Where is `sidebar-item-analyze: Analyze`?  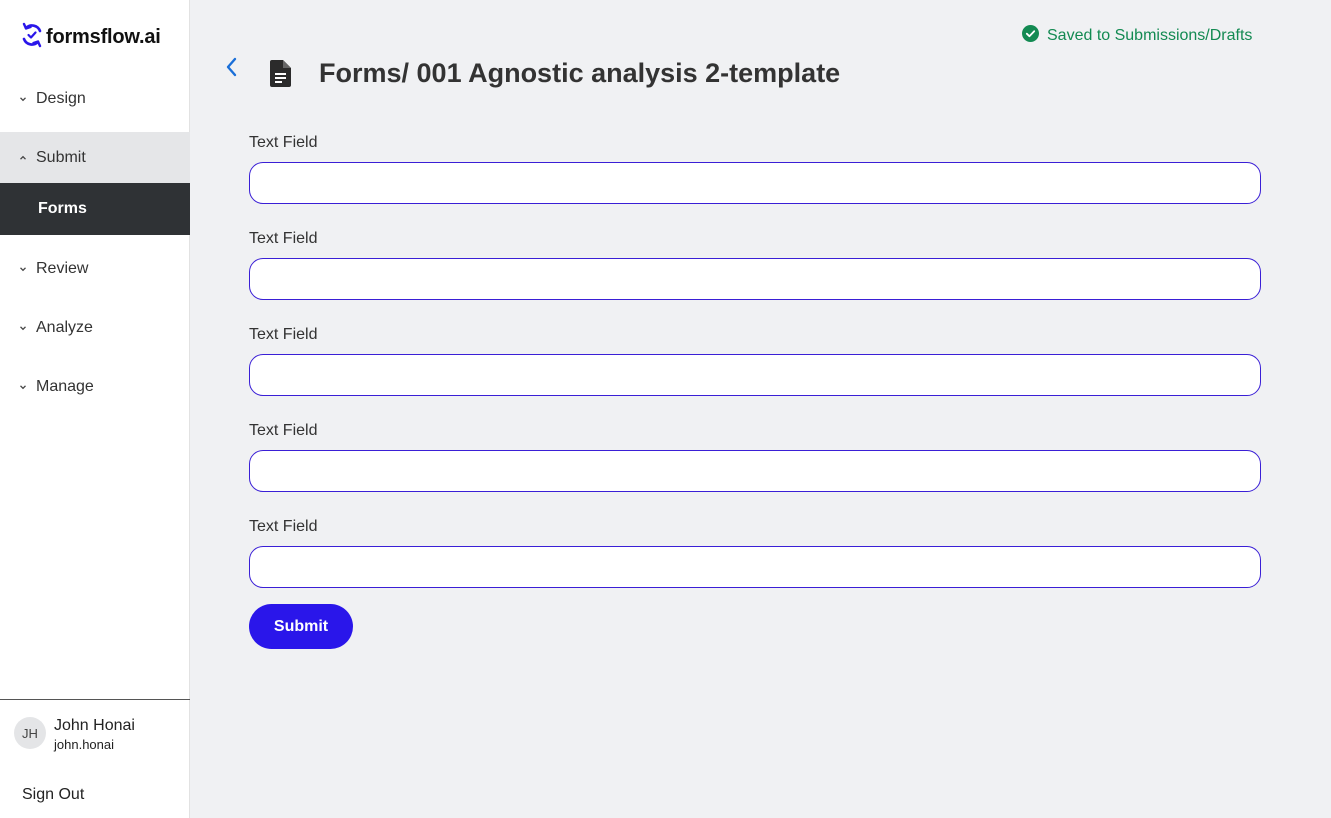 sidebar-item-analyze: Analyze is located at coordinates (95, 327).